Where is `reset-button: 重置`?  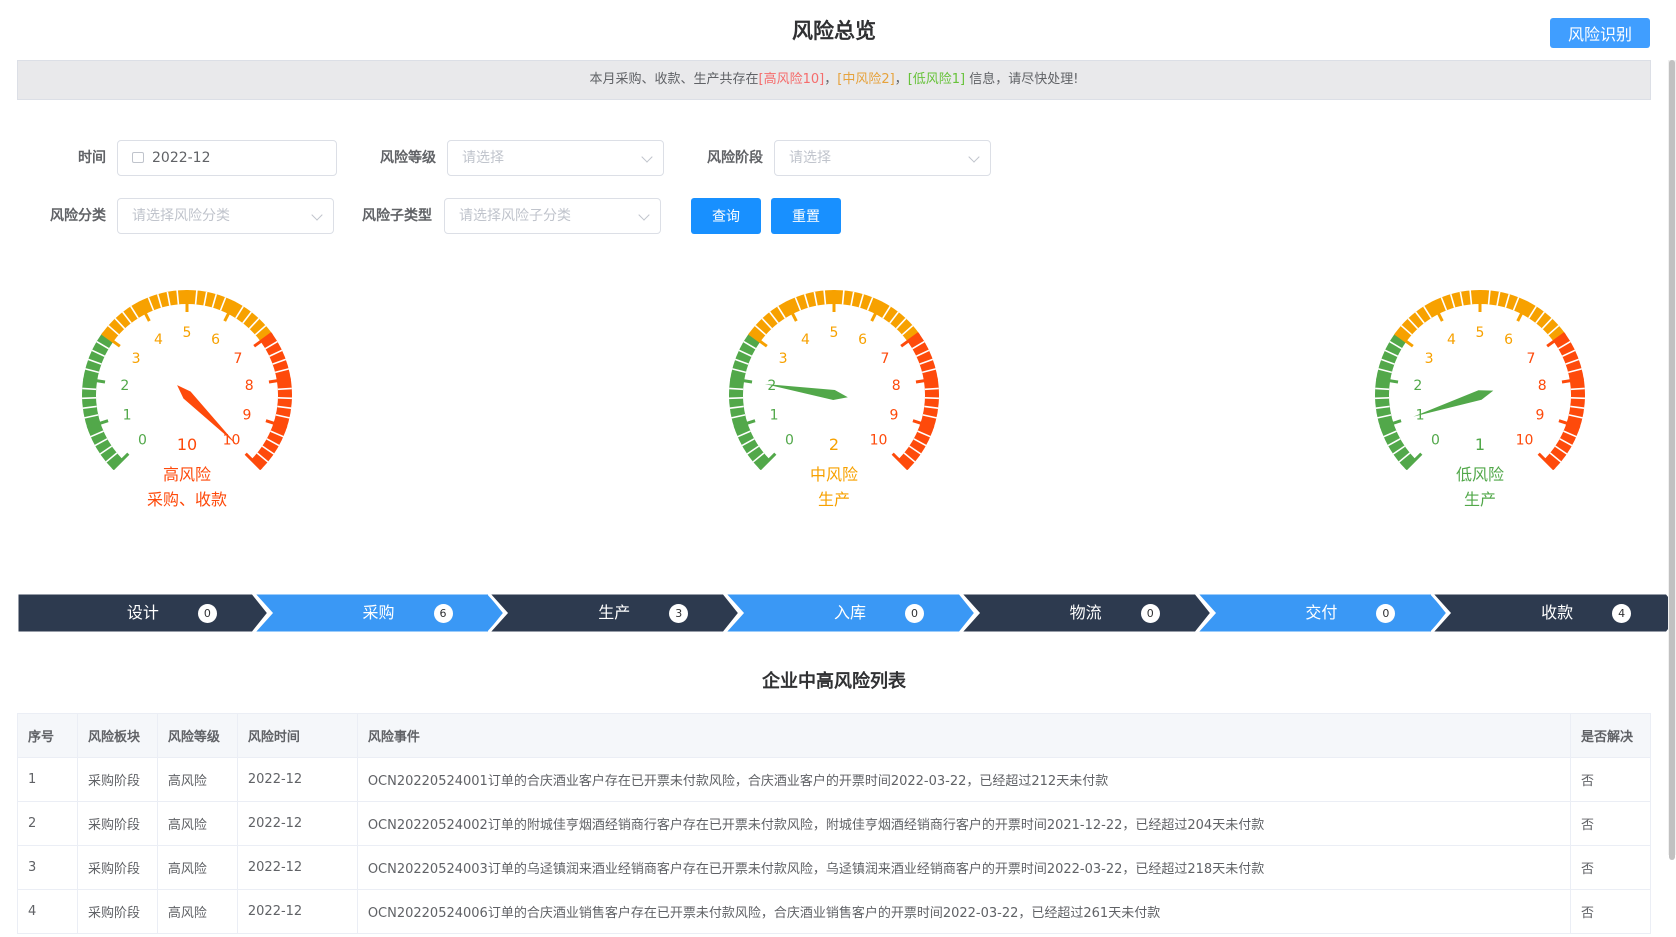 reset-button: 重置 is located at coordinates (806, 216).